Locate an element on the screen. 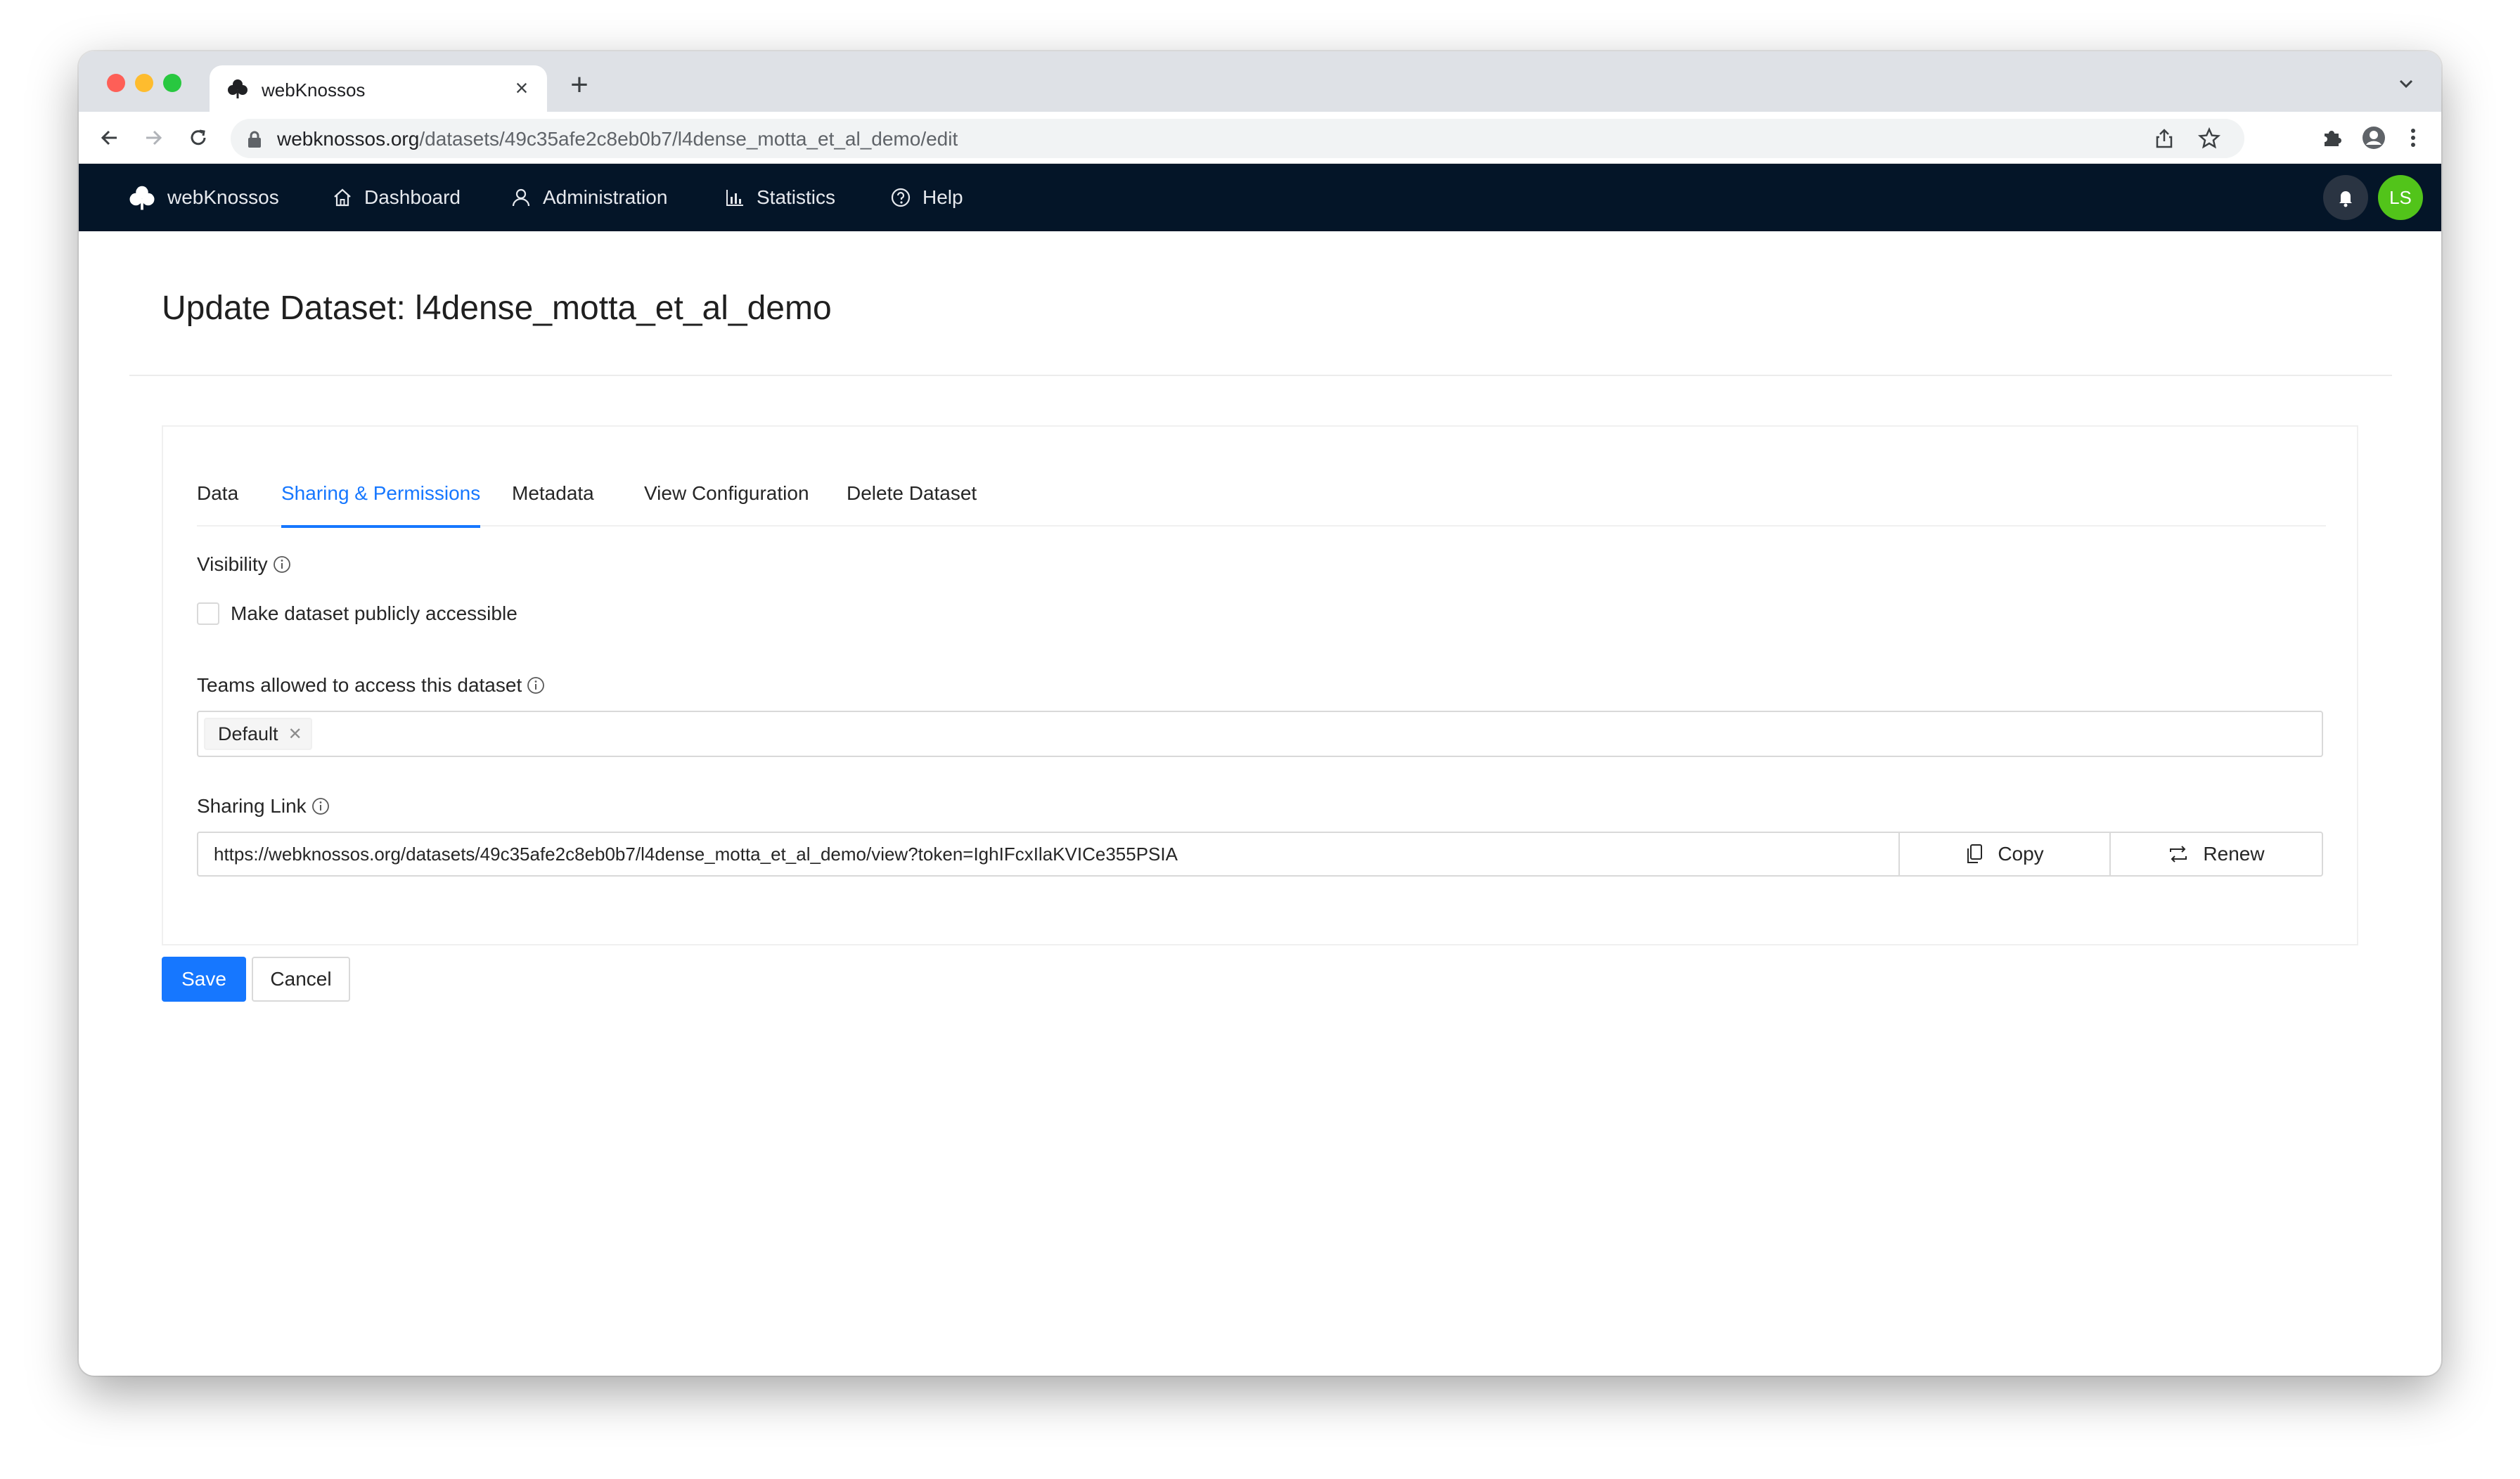  url-host: webknossos.org is located at coordinates (348, 139).